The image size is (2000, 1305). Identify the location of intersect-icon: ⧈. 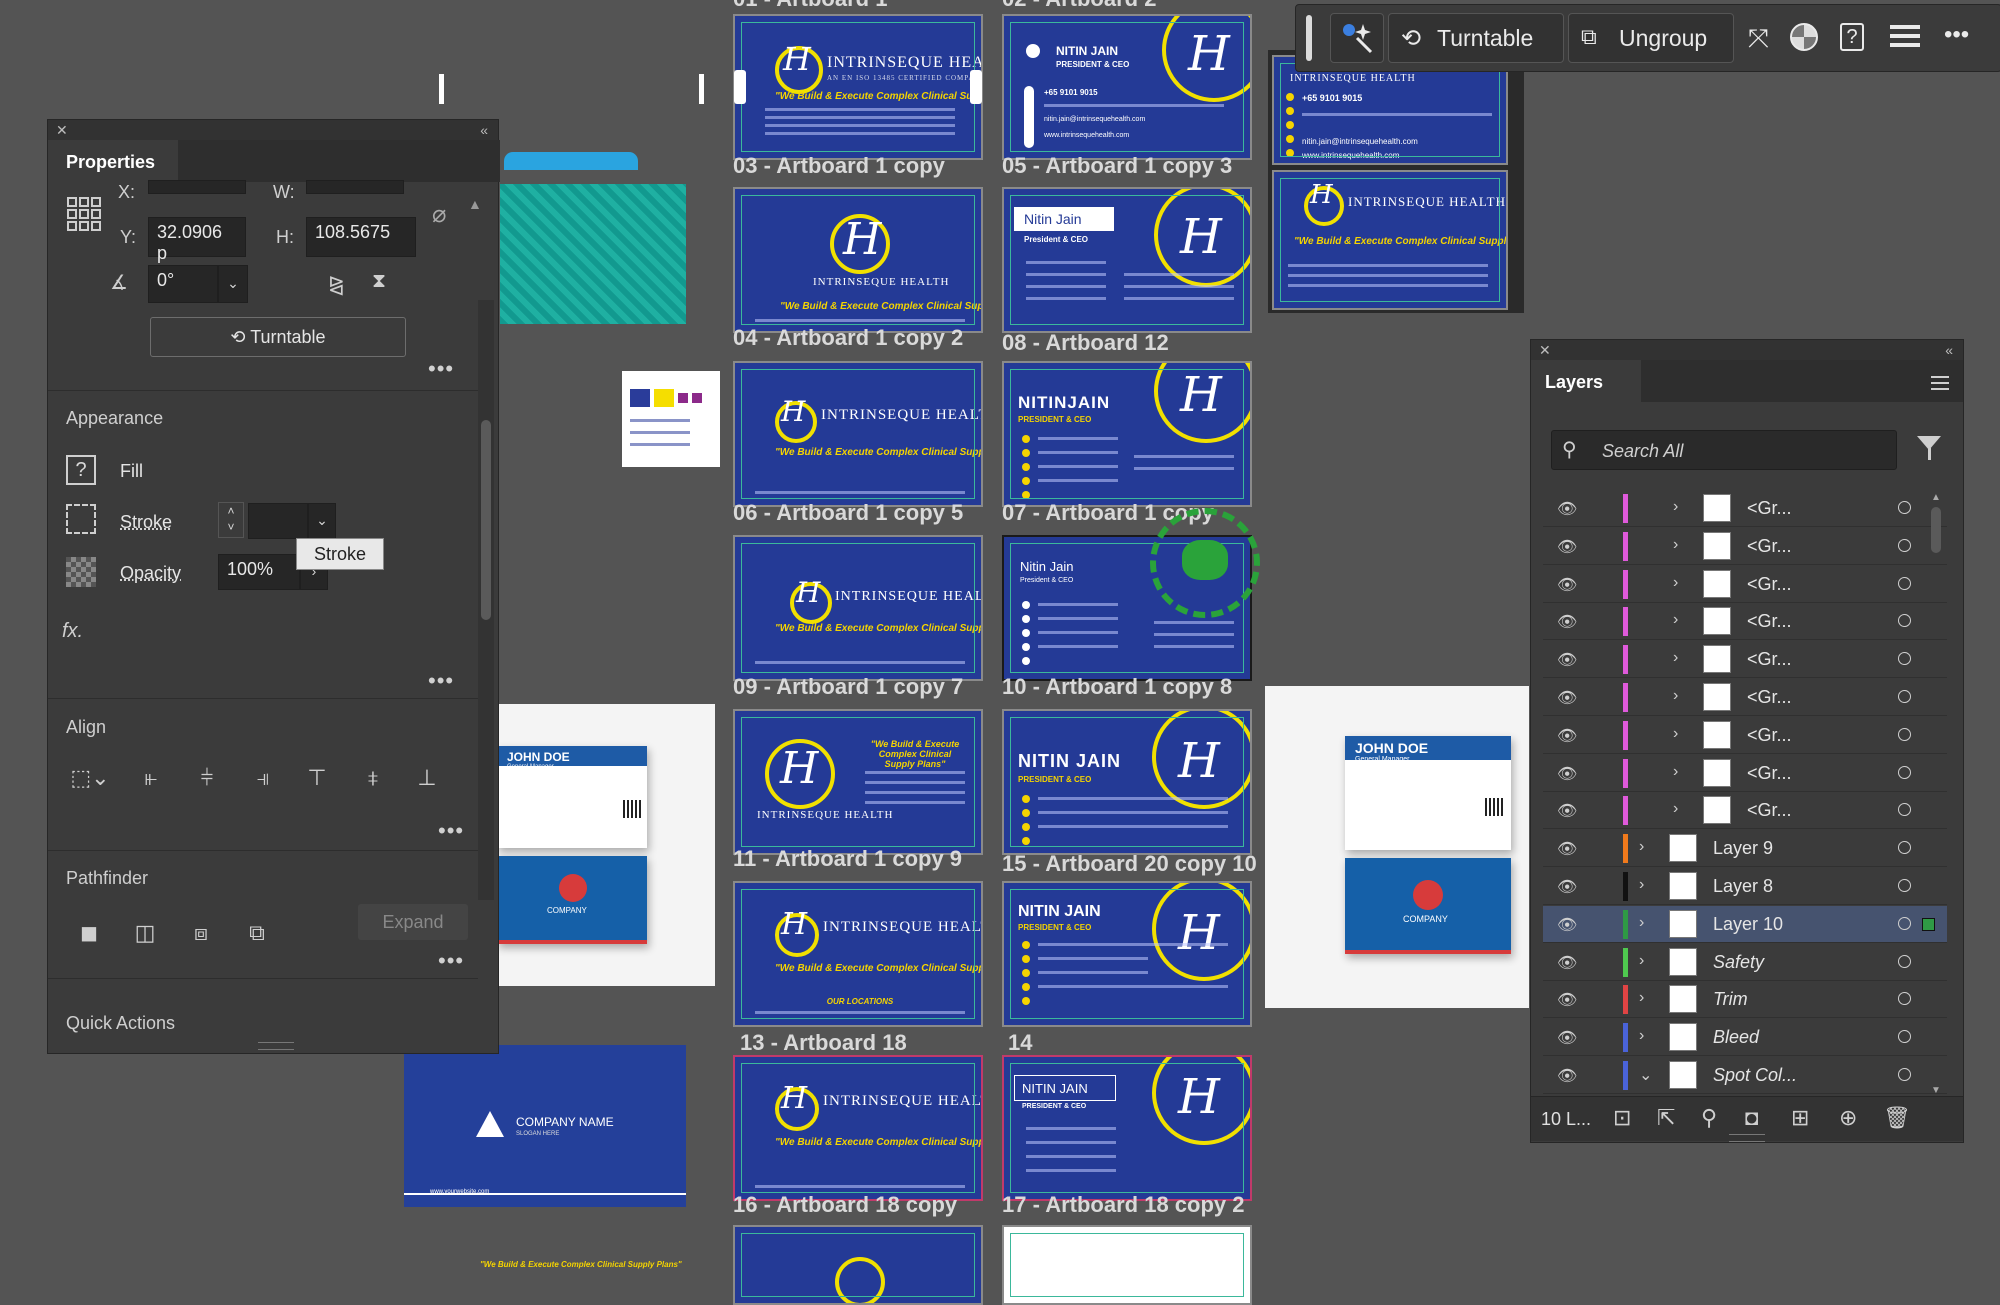
(201, 933).